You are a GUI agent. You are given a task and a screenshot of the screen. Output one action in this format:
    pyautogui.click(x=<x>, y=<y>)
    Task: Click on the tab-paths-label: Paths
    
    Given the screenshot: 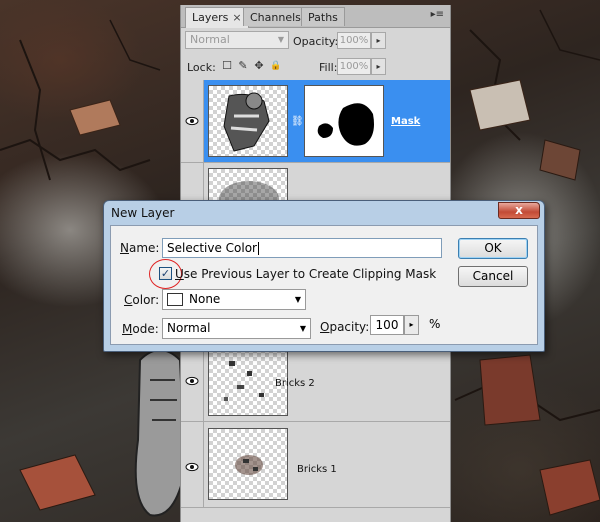 What is the action you would take?
    pyautogui.click(x=323, y=17)
    